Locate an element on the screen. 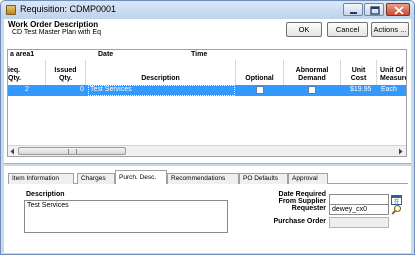 Image resolution: width=415 pixels, height=255 pixels. tab-po-defaults: PO Defaults is located at coordinates (263, 178).